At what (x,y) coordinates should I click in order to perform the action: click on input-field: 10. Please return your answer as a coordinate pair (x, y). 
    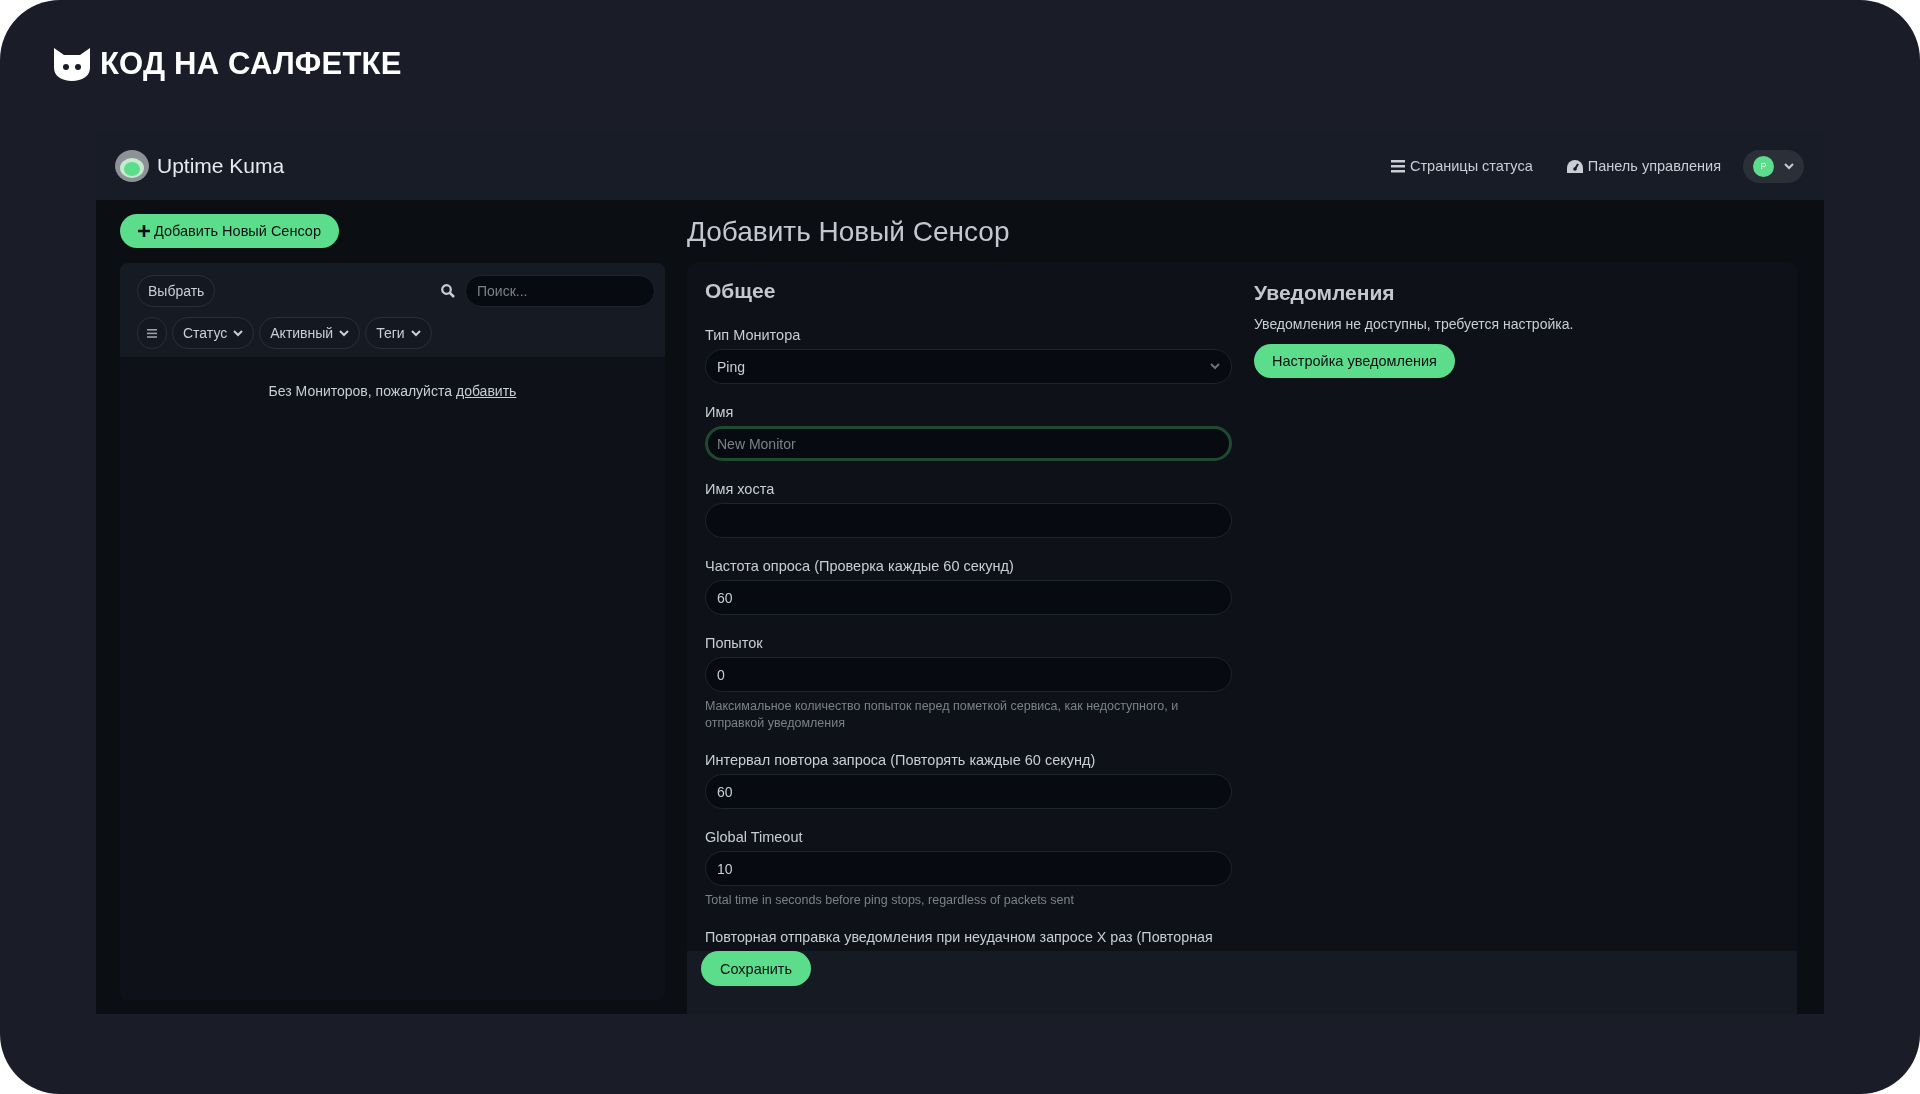
    Looking at the image, I should click on (968, 868).